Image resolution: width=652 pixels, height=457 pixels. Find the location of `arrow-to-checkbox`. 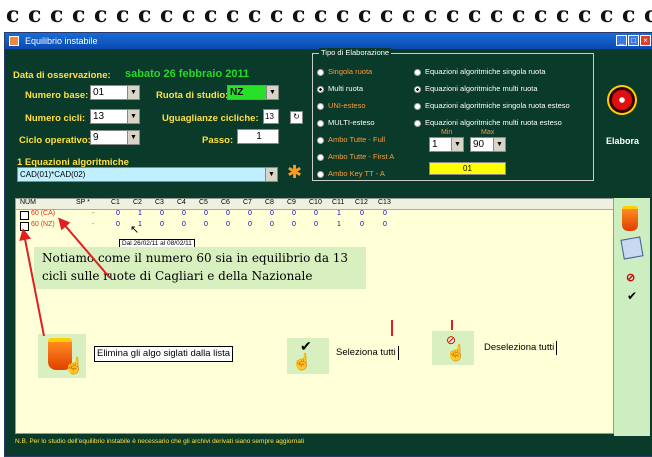

arrow-to-checkbox is located at coordinates (32, 282).